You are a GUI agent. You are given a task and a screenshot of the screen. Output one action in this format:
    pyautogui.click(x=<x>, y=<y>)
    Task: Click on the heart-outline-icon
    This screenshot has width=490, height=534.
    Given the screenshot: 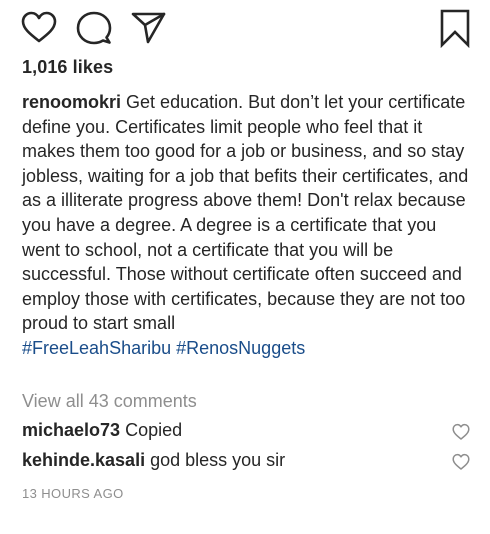 What is the action you would take?
    pyautogui.click(x=39, y=27)
    